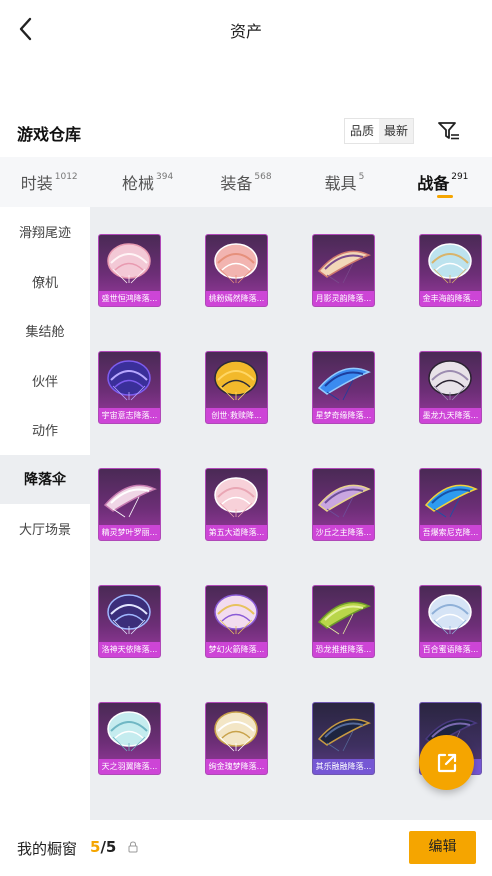  I want to click on tab-label: 枪械, so click(138, 183).